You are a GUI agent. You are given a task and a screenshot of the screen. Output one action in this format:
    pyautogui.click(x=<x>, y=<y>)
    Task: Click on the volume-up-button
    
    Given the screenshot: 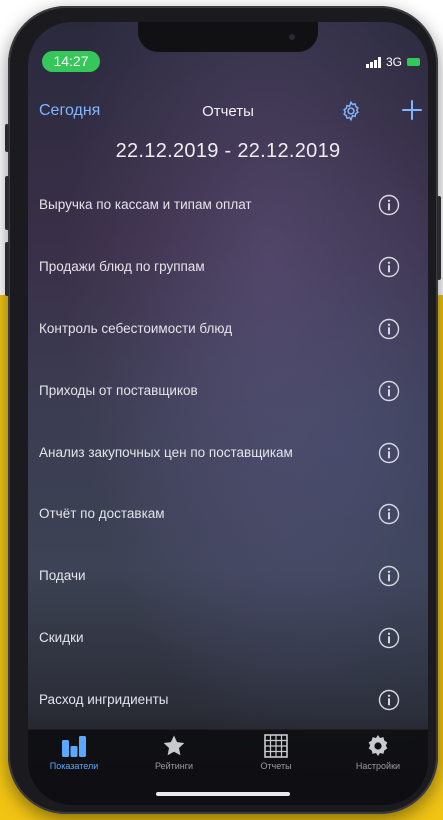 What is the action you would take?
    pyautogui.click(x=7, y=203)
    